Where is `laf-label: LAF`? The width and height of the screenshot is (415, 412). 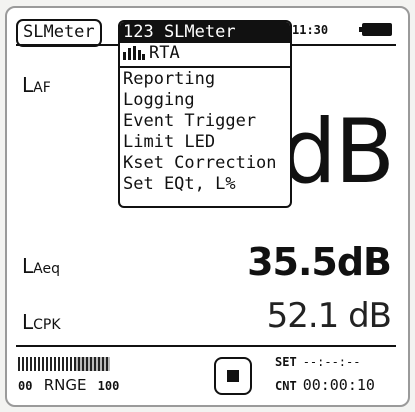
laf-label: LAF is located at coordinates (36, 85).